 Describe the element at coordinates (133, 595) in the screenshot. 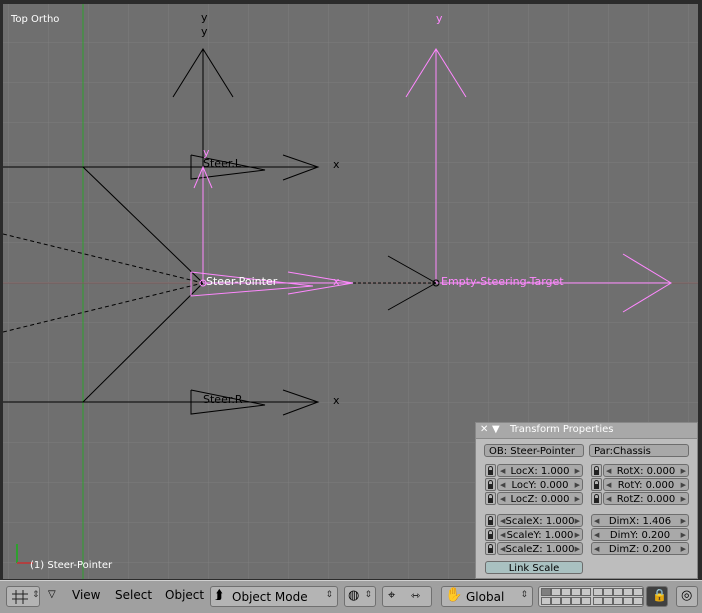

I see `menu-select: Select` at that location.